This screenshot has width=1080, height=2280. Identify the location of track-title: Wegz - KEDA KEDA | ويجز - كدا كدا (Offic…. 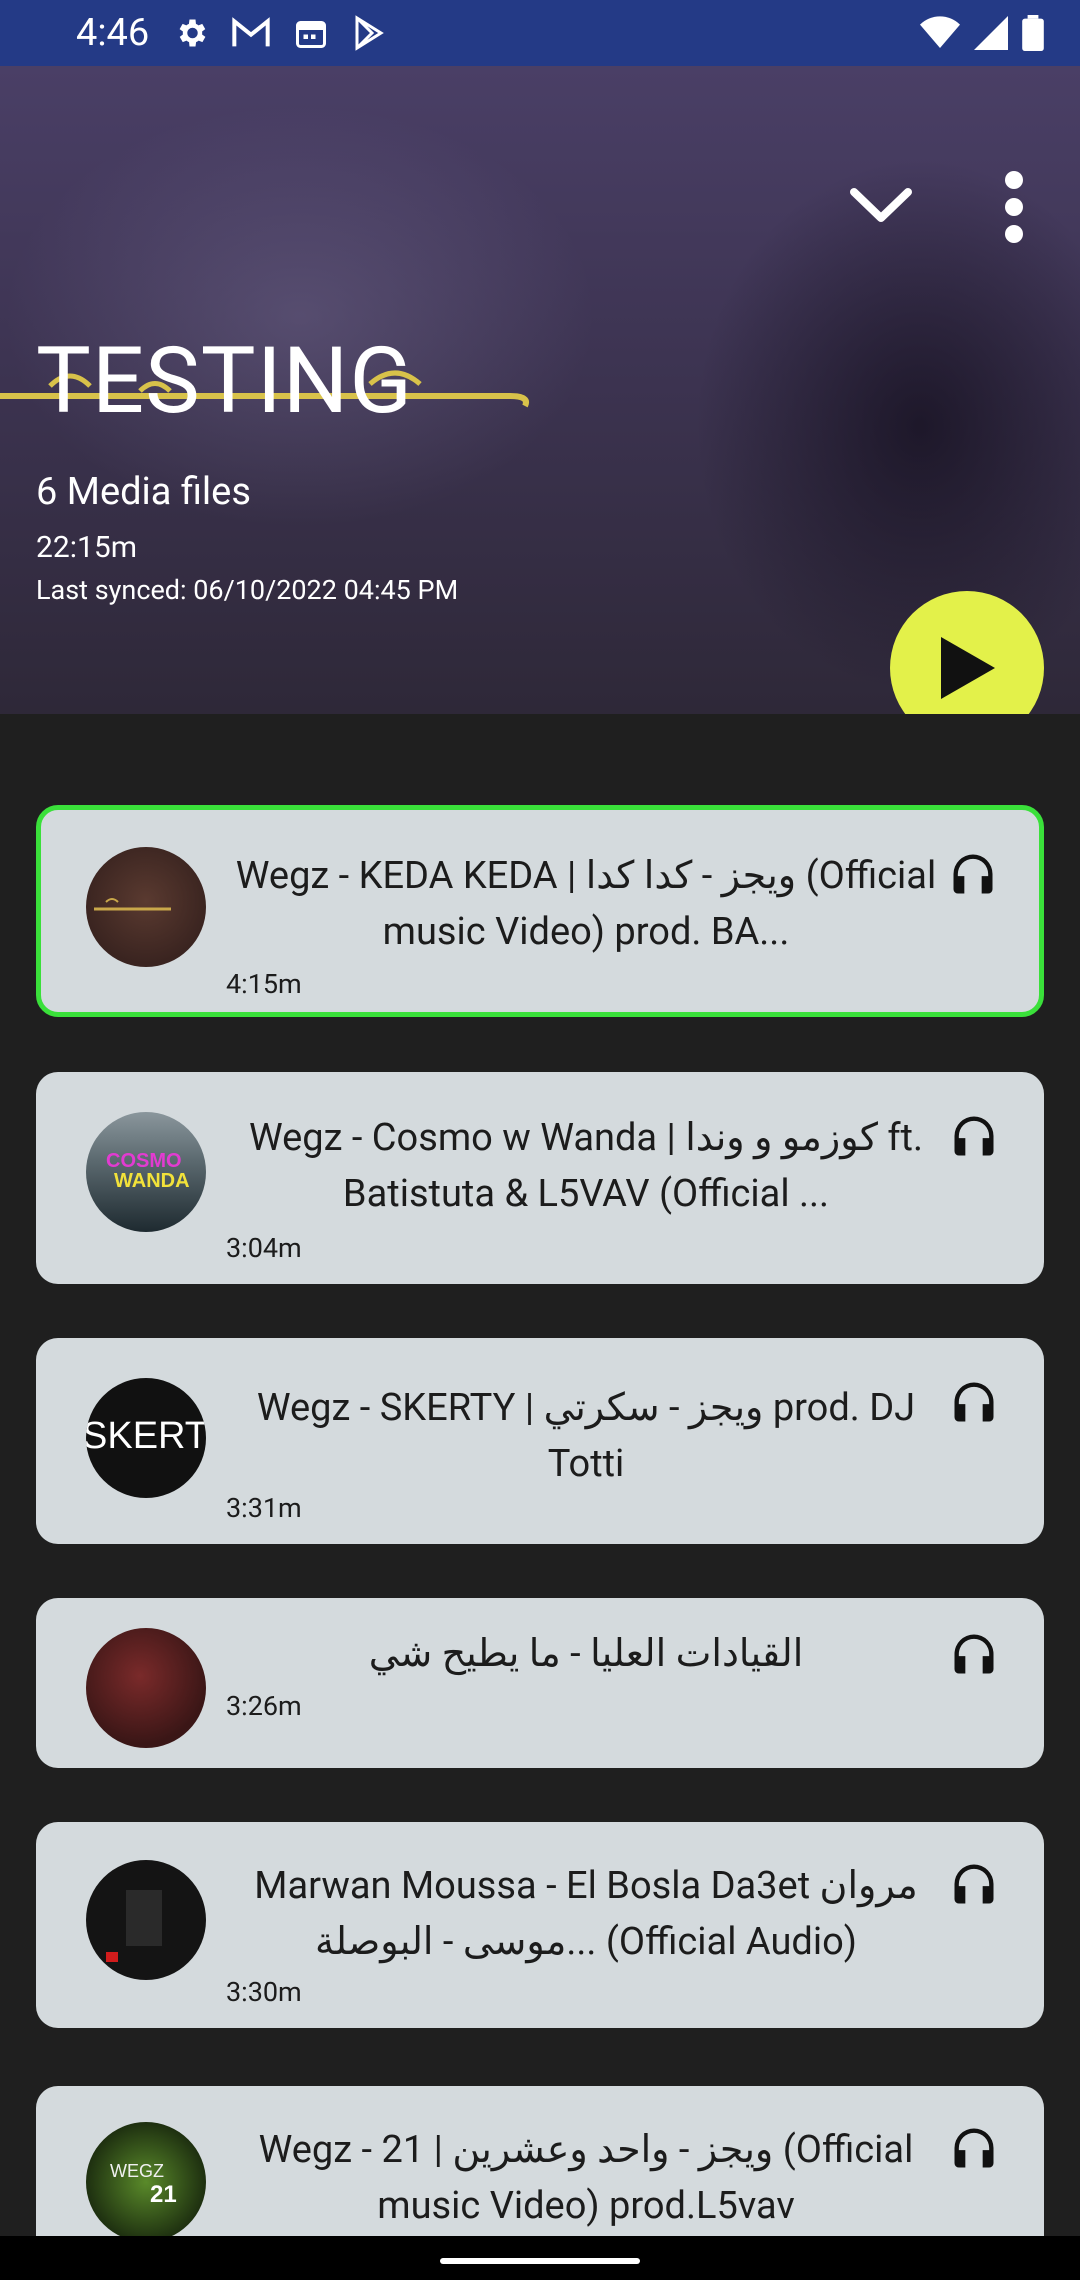
(586, 904).